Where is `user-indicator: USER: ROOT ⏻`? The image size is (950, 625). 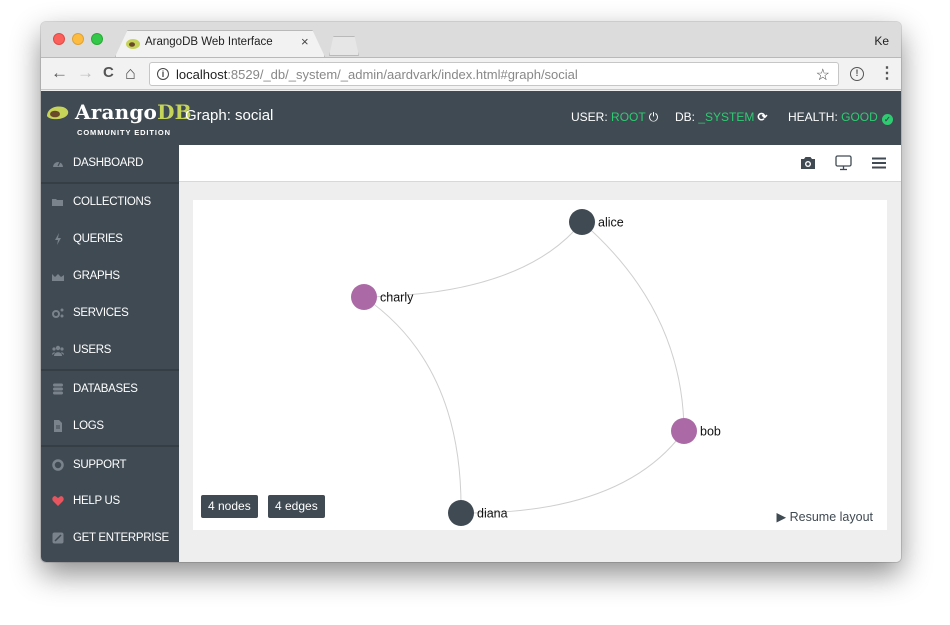
user-indicator: USER: ROOT ⏻ is located at coordinates (614, 117).